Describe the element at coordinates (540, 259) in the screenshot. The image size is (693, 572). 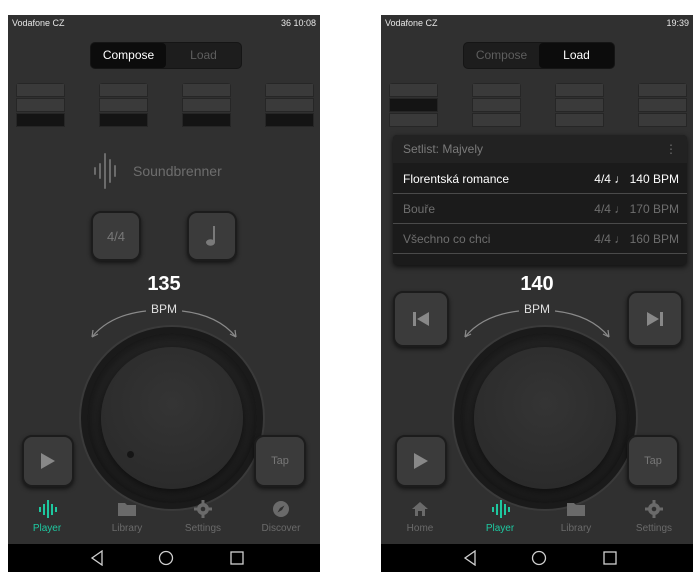
I see `setlist-row-partial` at that location.